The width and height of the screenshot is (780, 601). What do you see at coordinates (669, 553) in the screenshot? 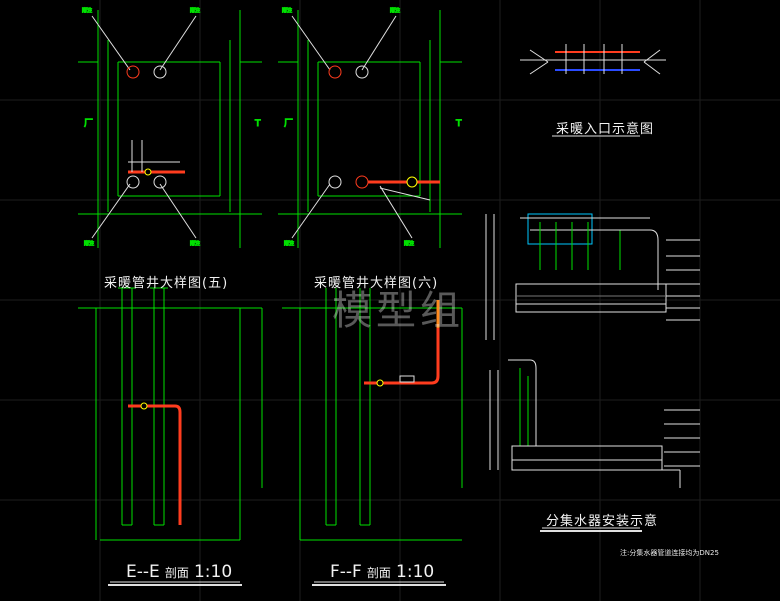
I see `note-dn25: 注:分集水器管道连接均为DN25` at bounding box center [669, 553].